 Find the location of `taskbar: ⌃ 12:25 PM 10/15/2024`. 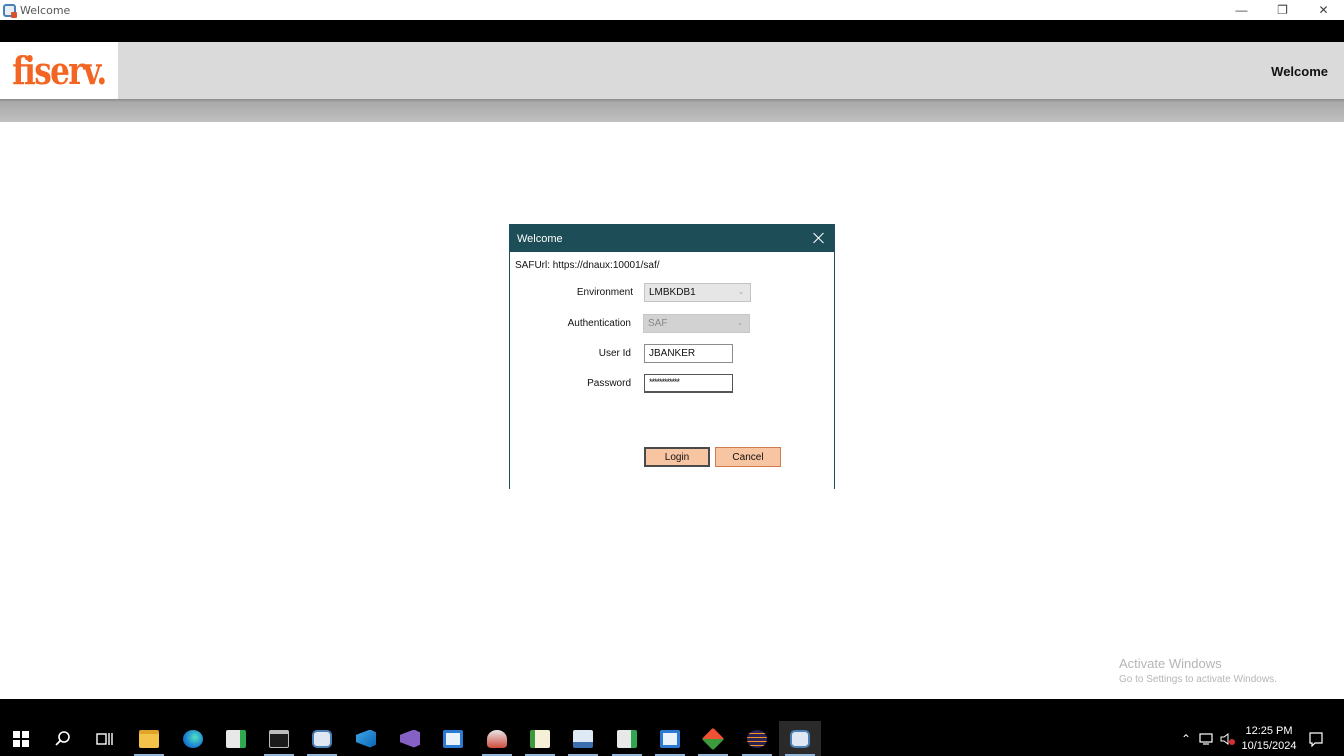

taskbar: ⌃ 12:25 PM 10/15/2024 is located at coordinates (672, 738).